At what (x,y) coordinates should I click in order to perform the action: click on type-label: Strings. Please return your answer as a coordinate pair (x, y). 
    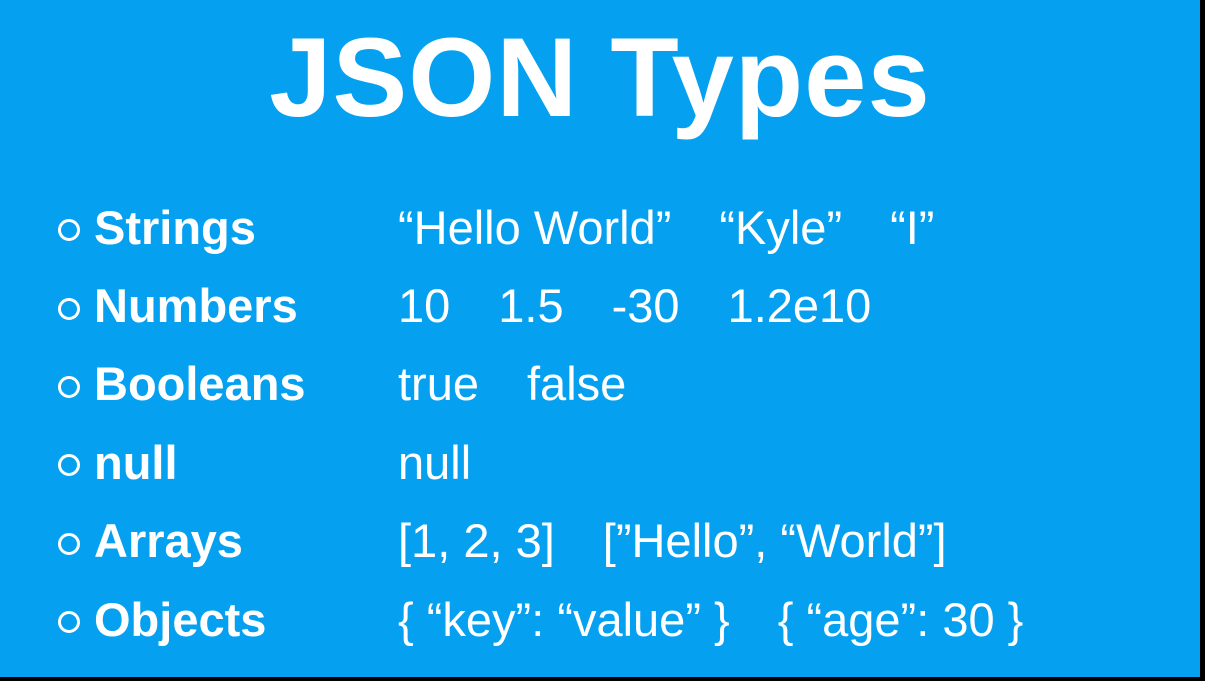
    Looking at the image, I should click on (175, 227).